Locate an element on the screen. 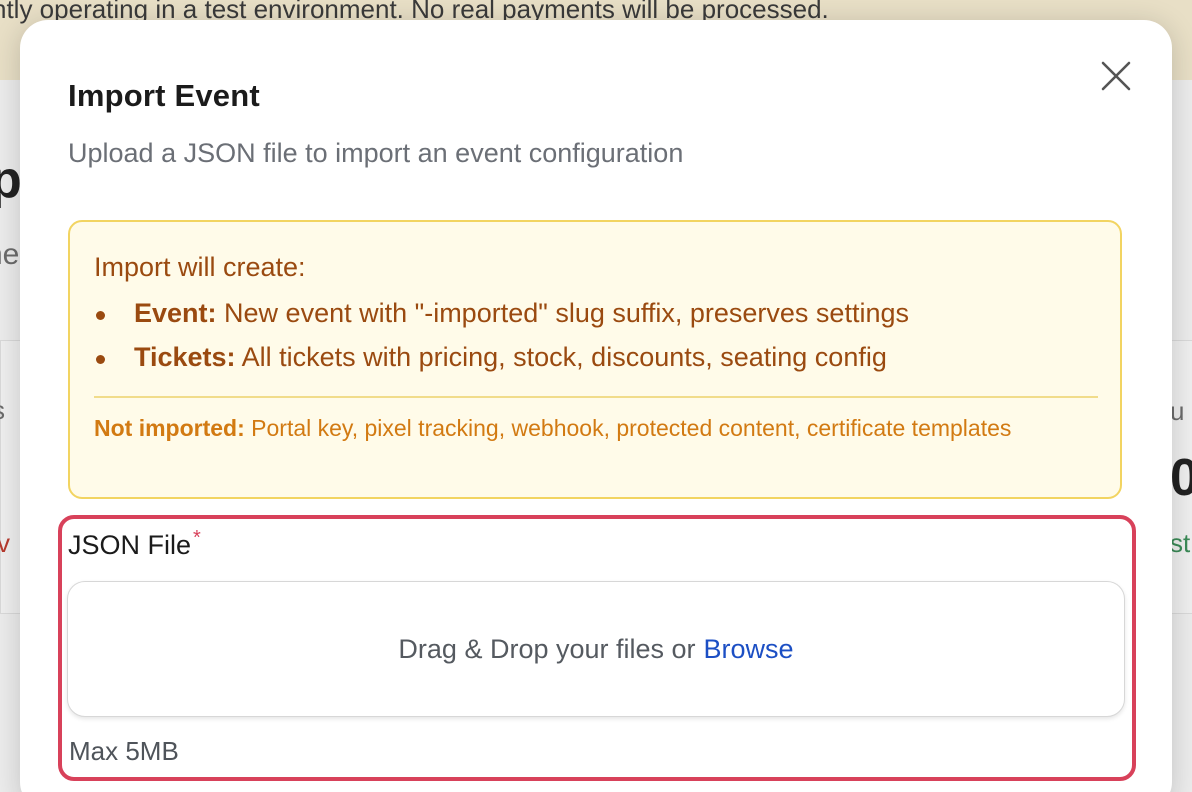 Image resolution: width=1192 pixels, height=792 pixels. dropzone-text: Drag & Drop your files or Browse is located at coordinates (595, 649).